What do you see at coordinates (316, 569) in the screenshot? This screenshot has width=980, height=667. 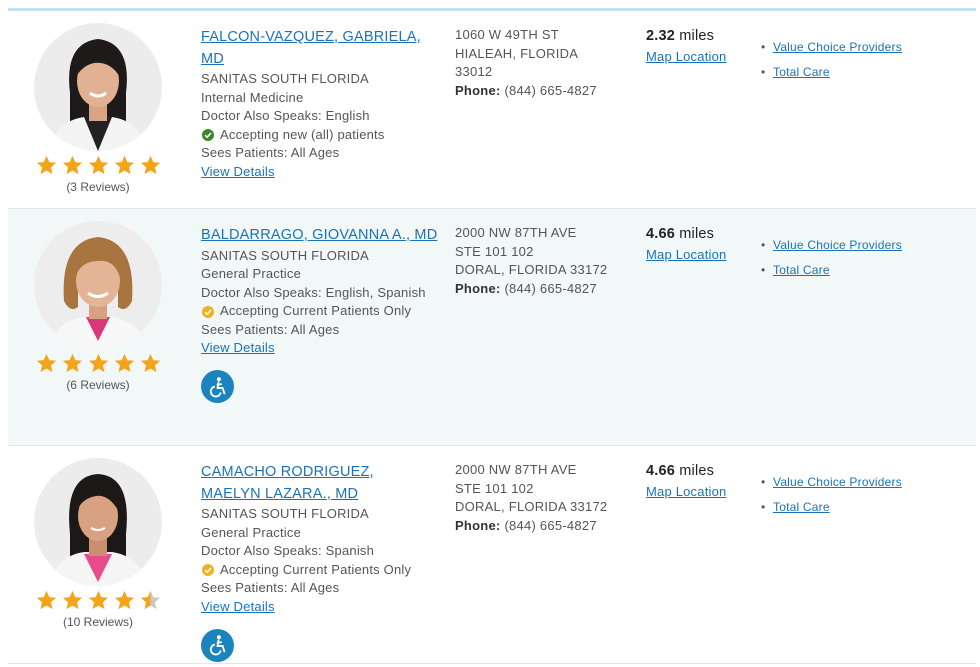 I see `accepting-status-text: Accepting Current Patients Only` at bounding box center [316, 569].